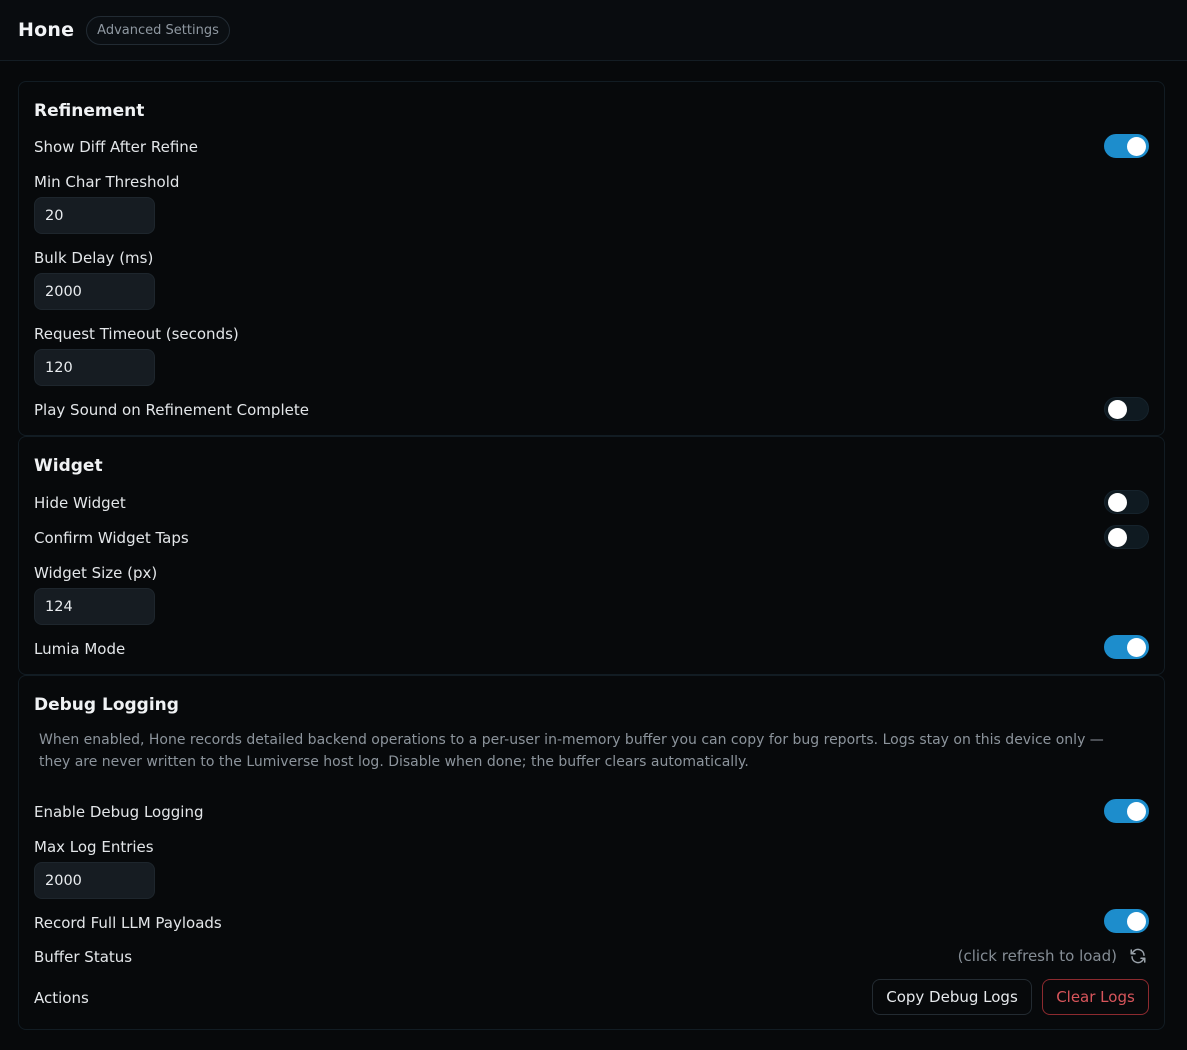 This screenshot has height=1050, width=1187. I want to click on show-diff-label: Show Diff After Refine, so click(116, 147).